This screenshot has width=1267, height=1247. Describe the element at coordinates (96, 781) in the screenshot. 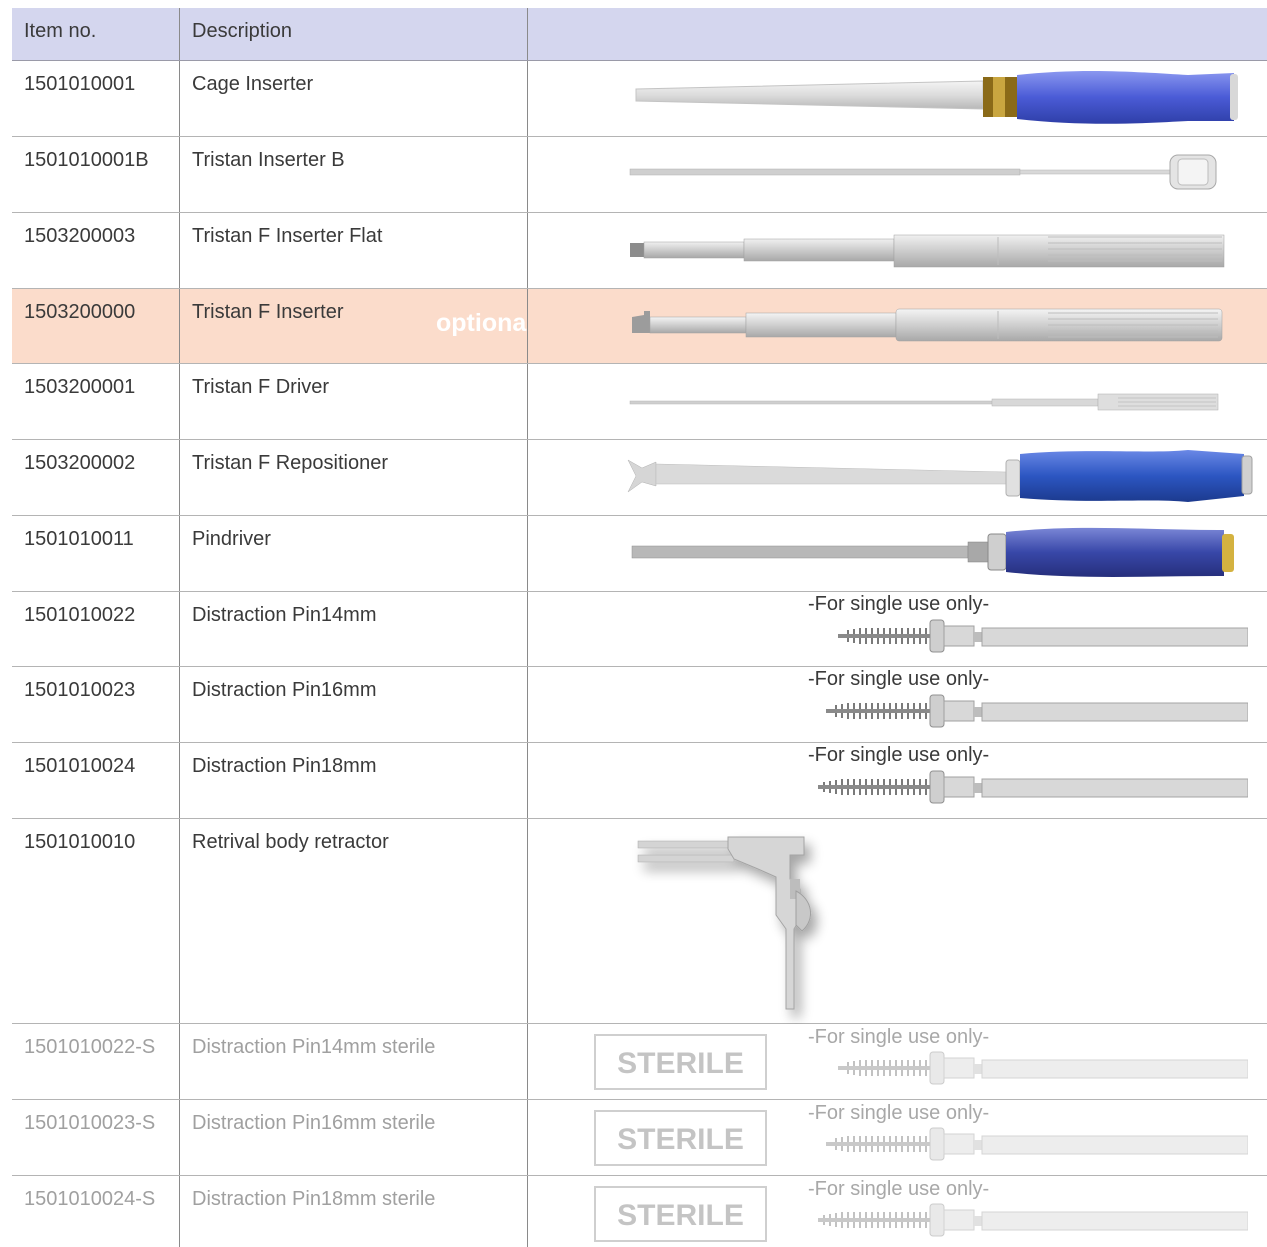

I see `item-no-cell: 1501010024` at that location.